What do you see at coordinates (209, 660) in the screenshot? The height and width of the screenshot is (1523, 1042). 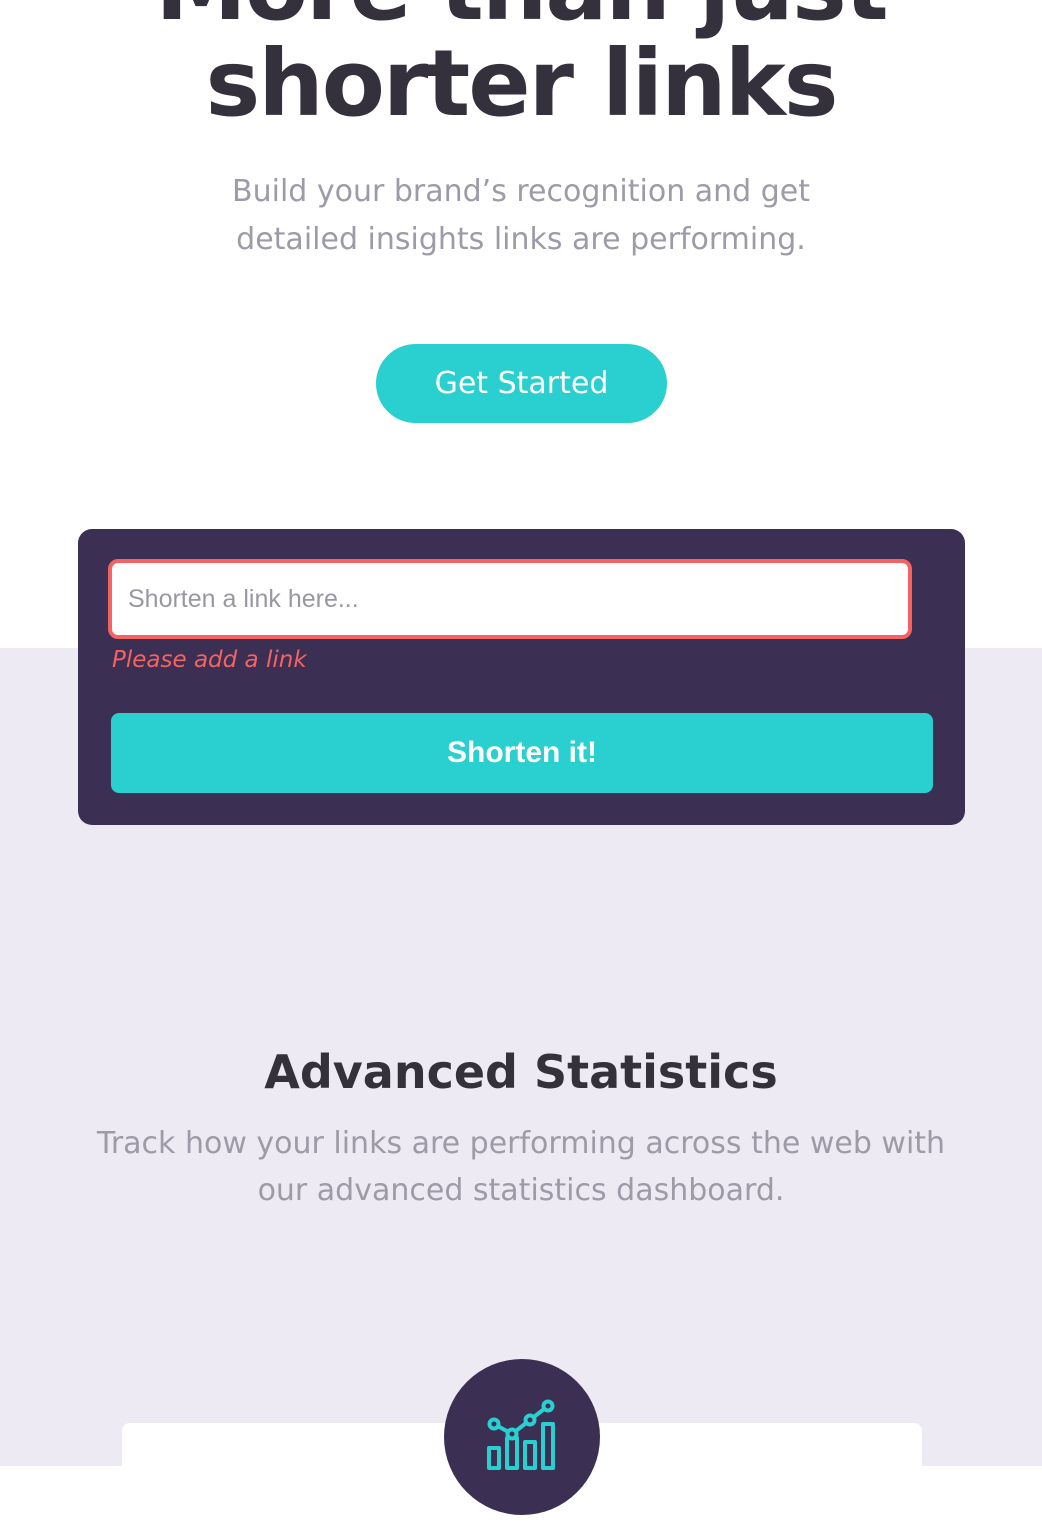 I see `link-error-message: Please add a link` at bounding box center [209, 660].